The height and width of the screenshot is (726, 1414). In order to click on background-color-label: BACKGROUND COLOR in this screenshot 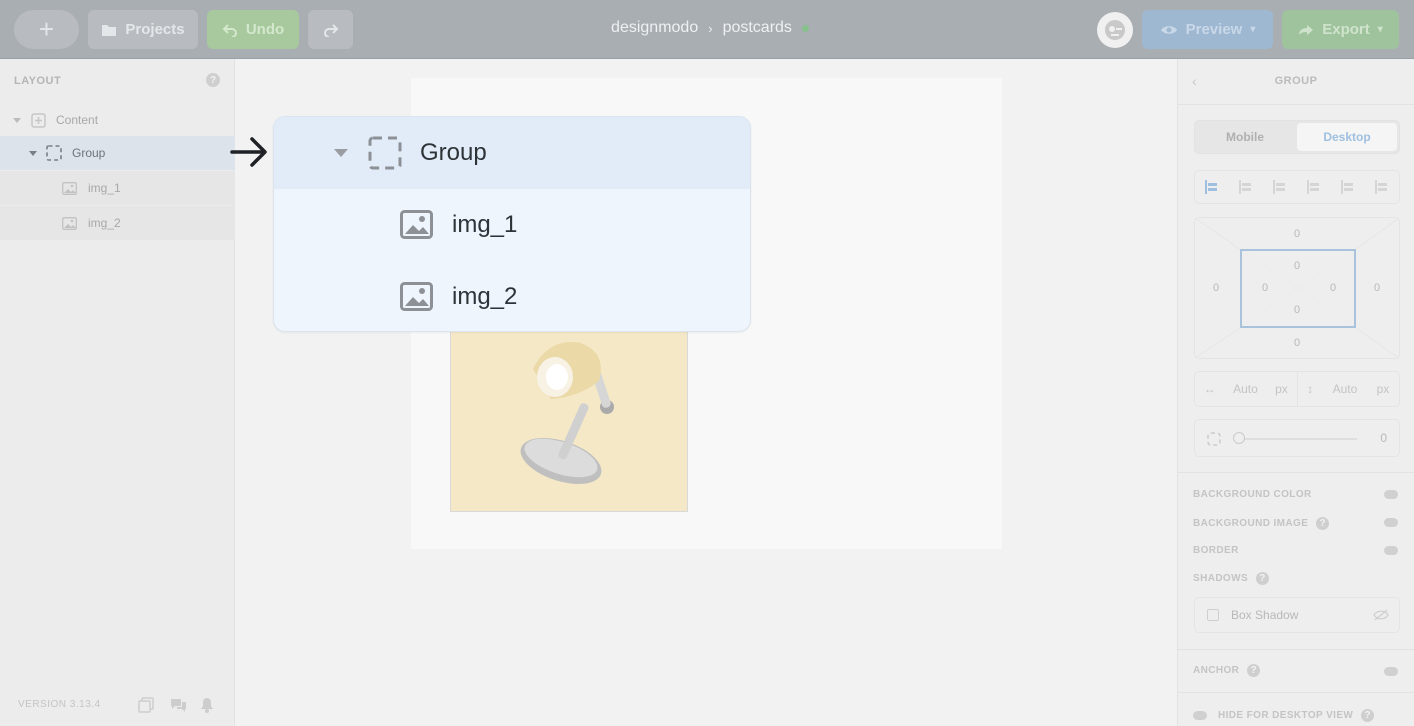, I will do `click(1252, 494)`.